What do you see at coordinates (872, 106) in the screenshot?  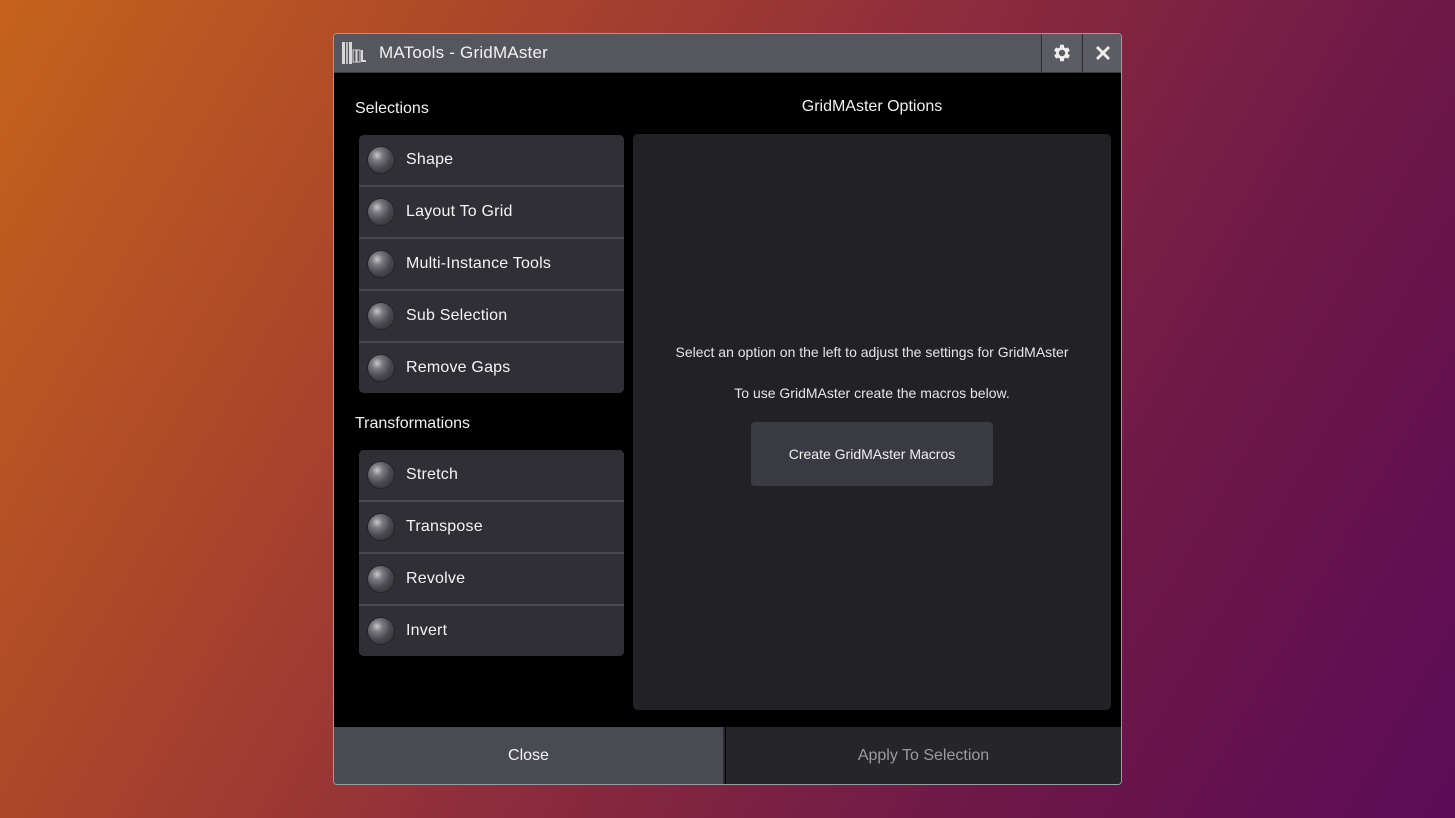 I see `options-heading: GridMAster Options` at bounding box center [872, 106].